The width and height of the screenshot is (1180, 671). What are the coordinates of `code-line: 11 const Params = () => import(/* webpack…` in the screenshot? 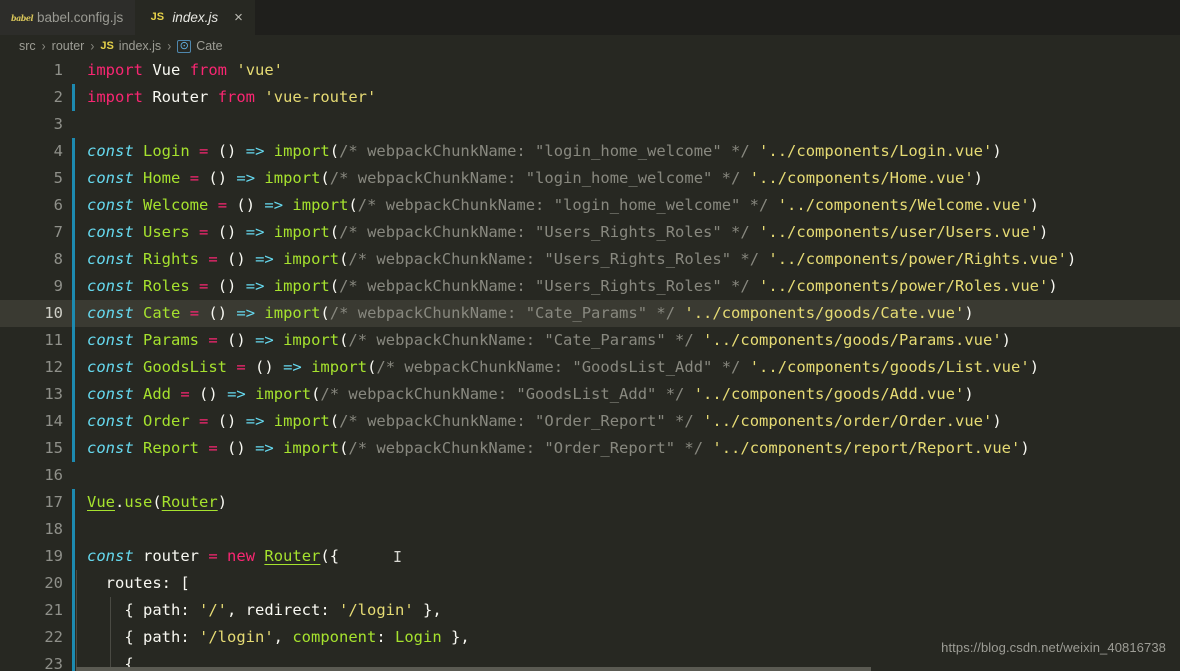 It's located at (590, 340).